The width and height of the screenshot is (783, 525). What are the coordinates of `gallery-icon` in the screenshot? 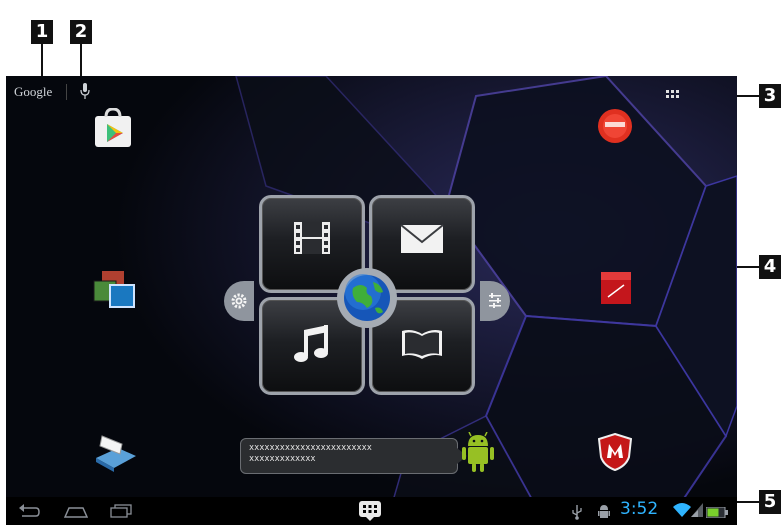 It's located at (114, 292).